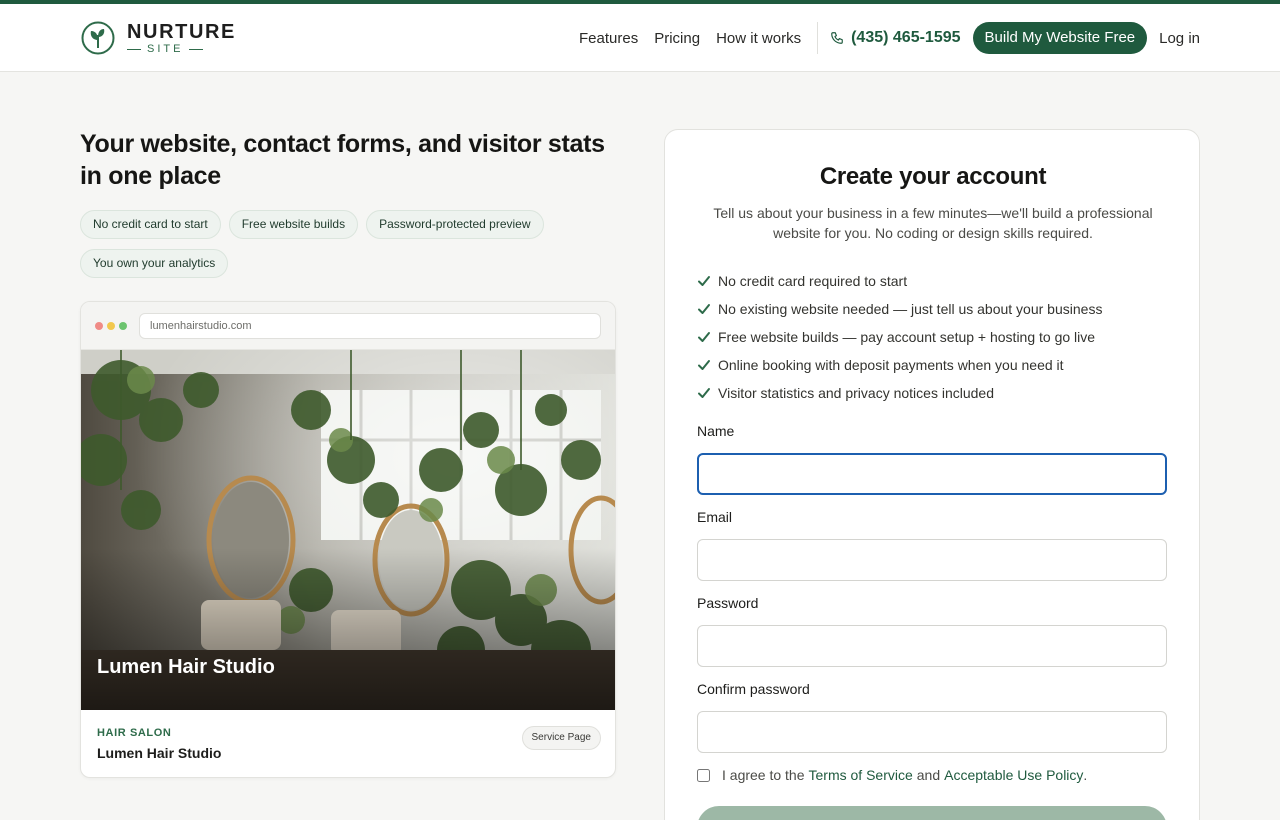  I want to click on chip-no-credit-card: No credit card to start, so click(150, 224).